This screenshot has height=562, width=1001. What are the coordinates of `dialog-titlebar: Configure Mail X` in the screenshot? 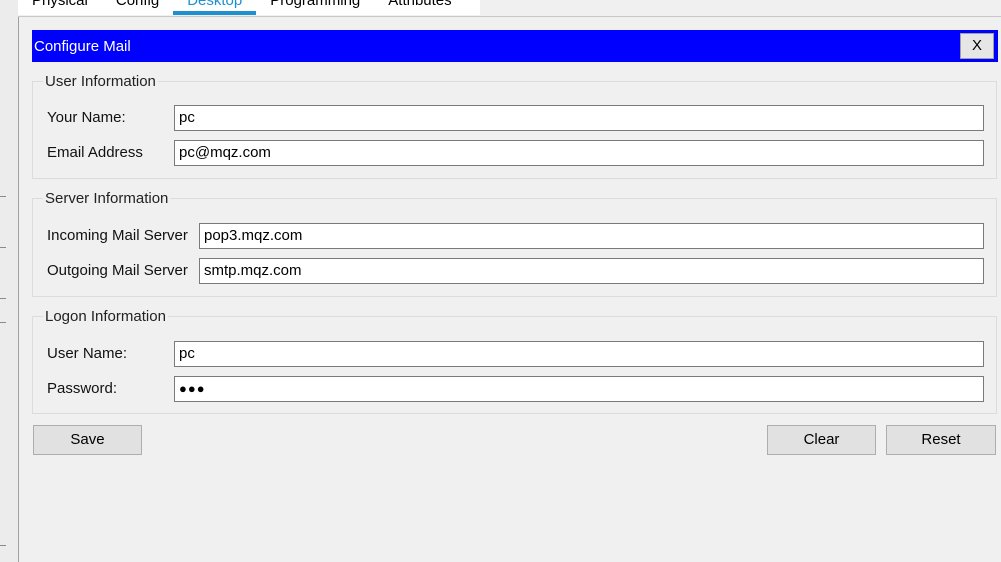 It's located at (515, 46).